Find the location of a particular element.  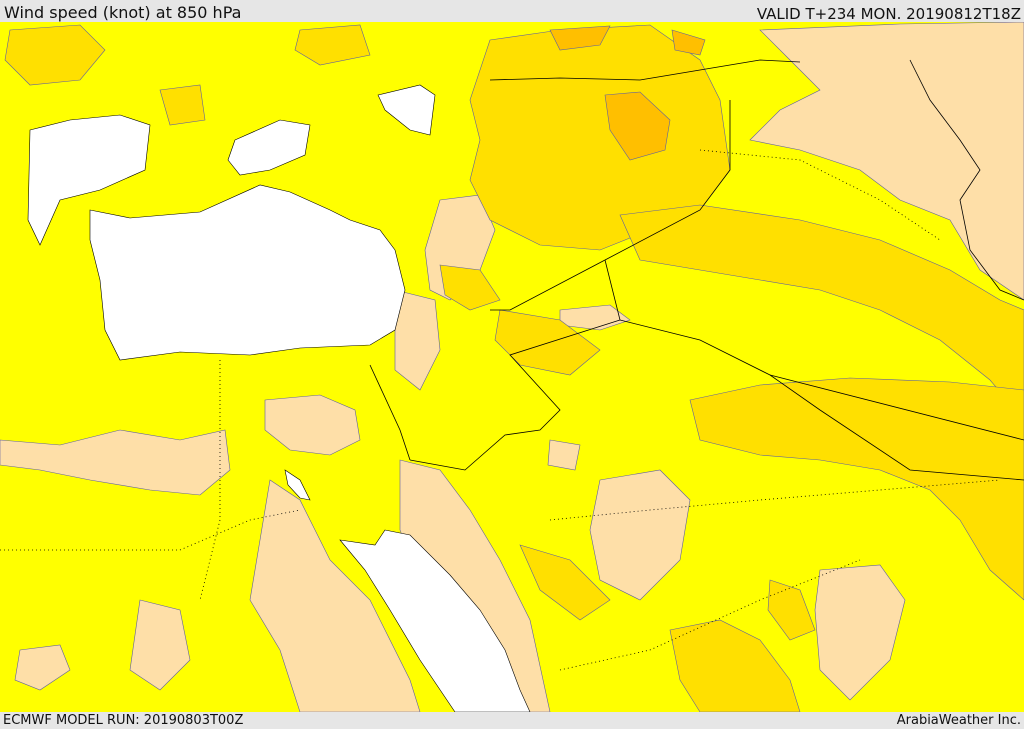

map-title: Wind speed (knot) at 850 hPa is located at coordinates (123, 12).